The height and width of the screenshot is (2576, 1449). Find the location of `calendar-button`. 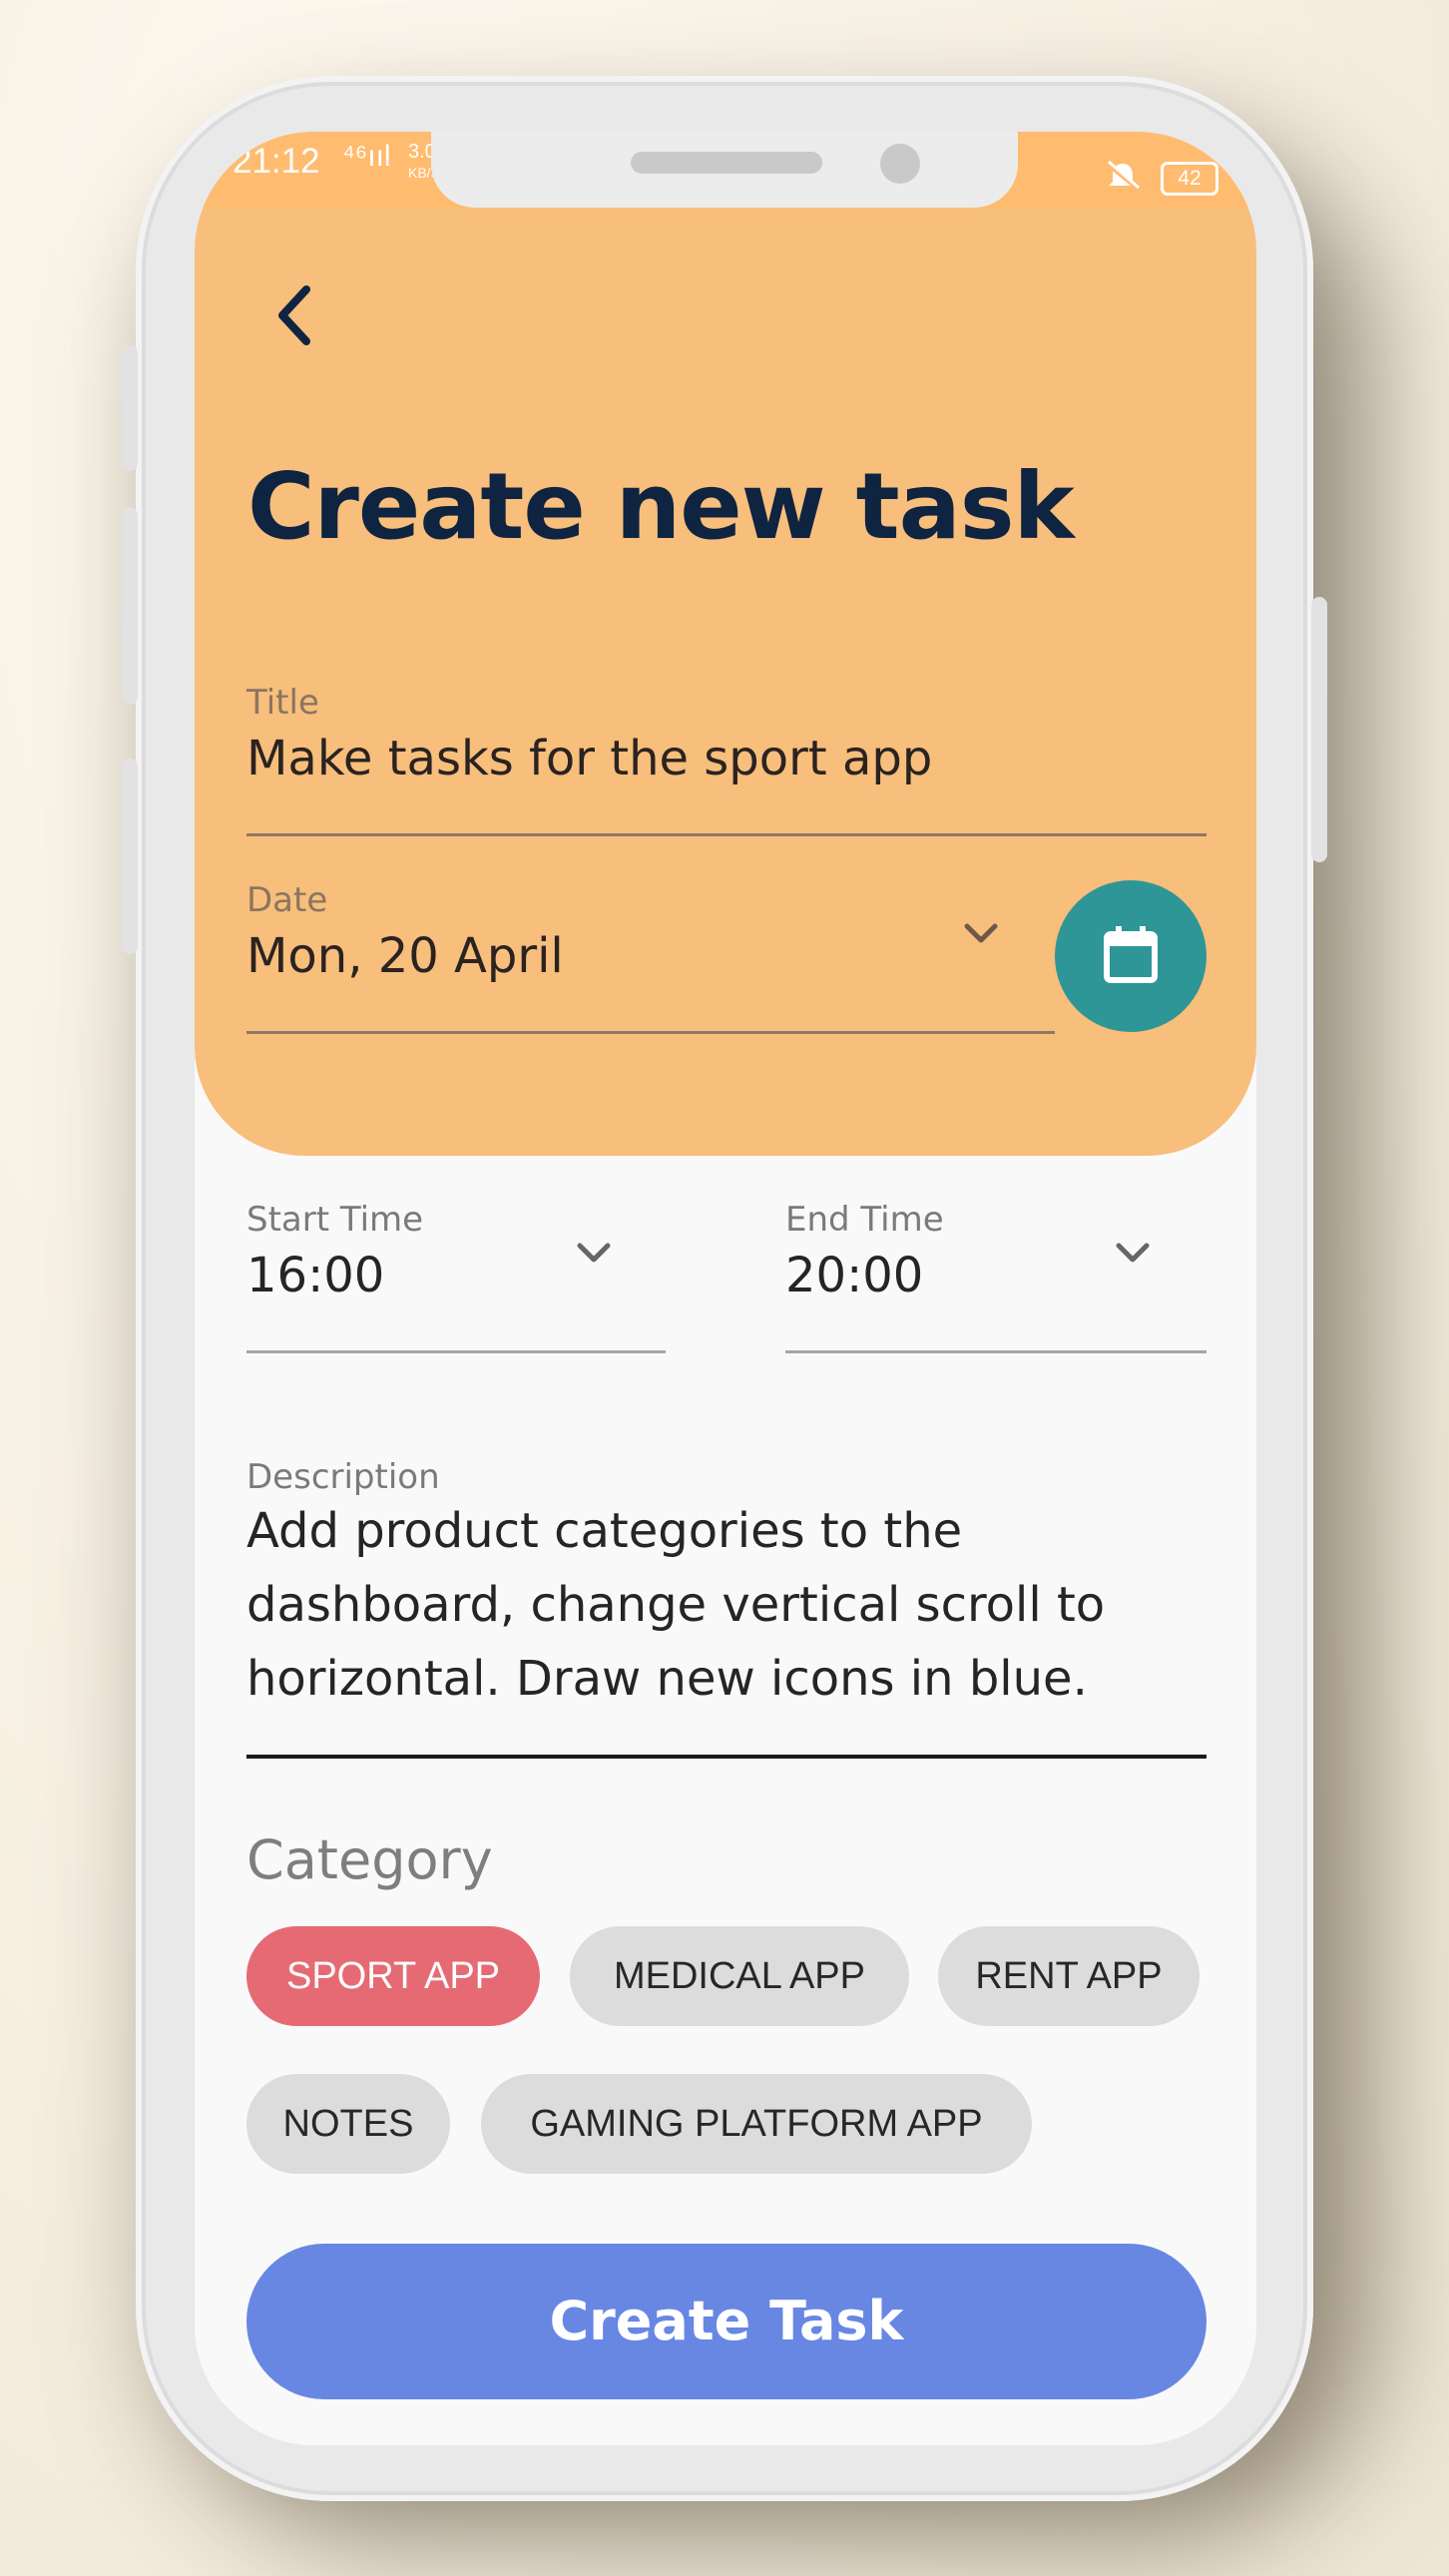

calendar-button is located at coordinates (1131, 956).